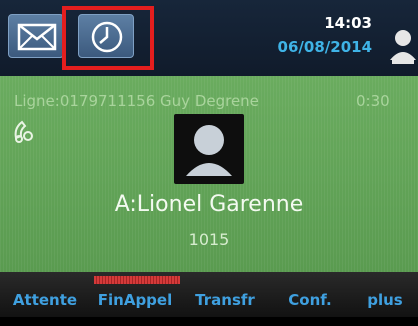 The image size is (418, 326). I want to click on conference-softkey: Conf., so click(310, 294).